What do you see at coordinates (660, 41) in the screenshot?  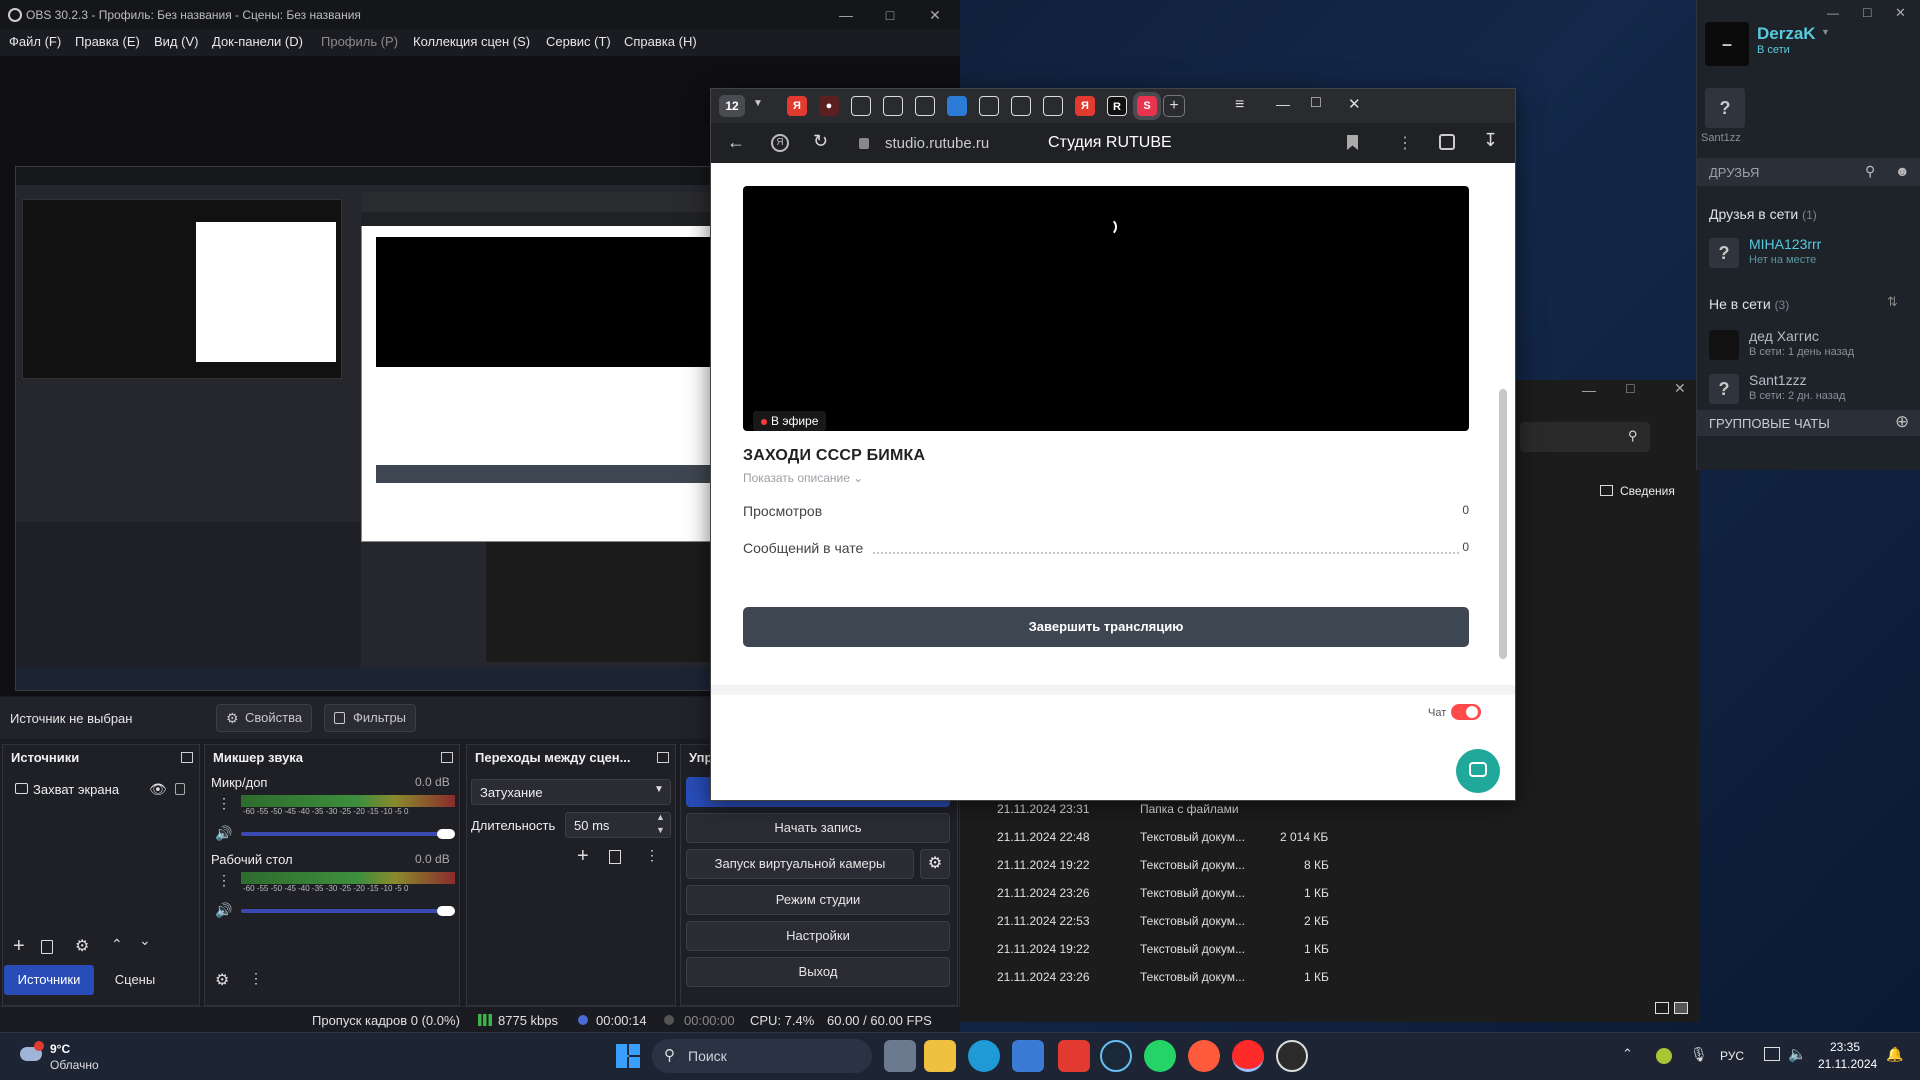 I see `menu-help: Справка (H)` at bounding box center [660, 41].